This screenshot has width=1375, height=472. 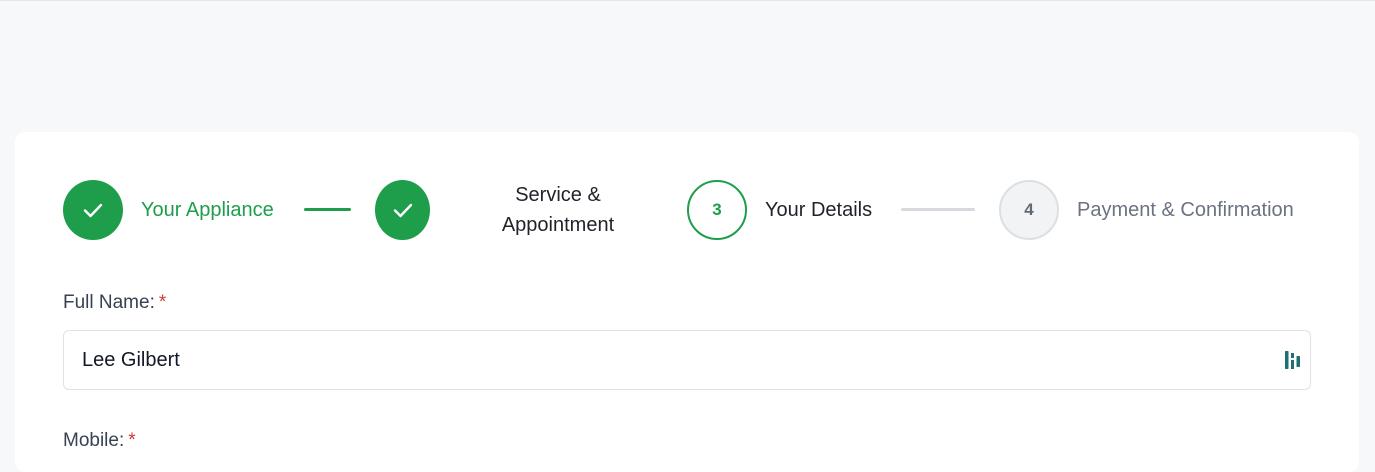 I want to click on full-name-field, so click(x=687, y=360).